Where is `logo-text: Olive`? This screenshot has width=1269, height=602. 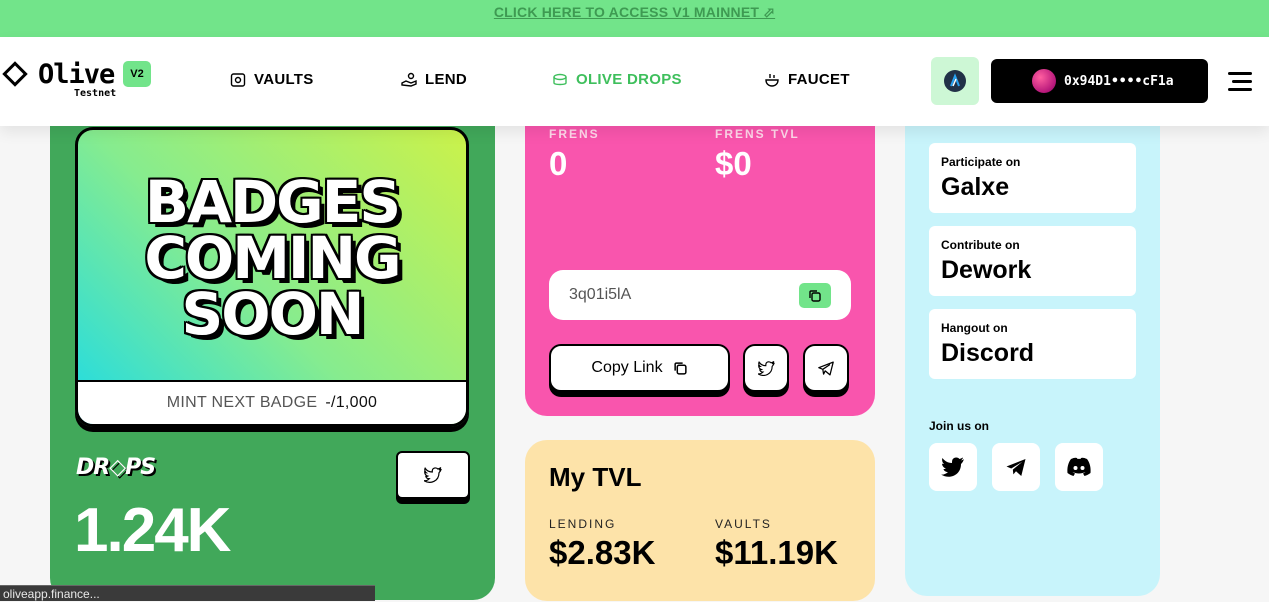
logo-text: Olive is located at coordinates (76, 74).